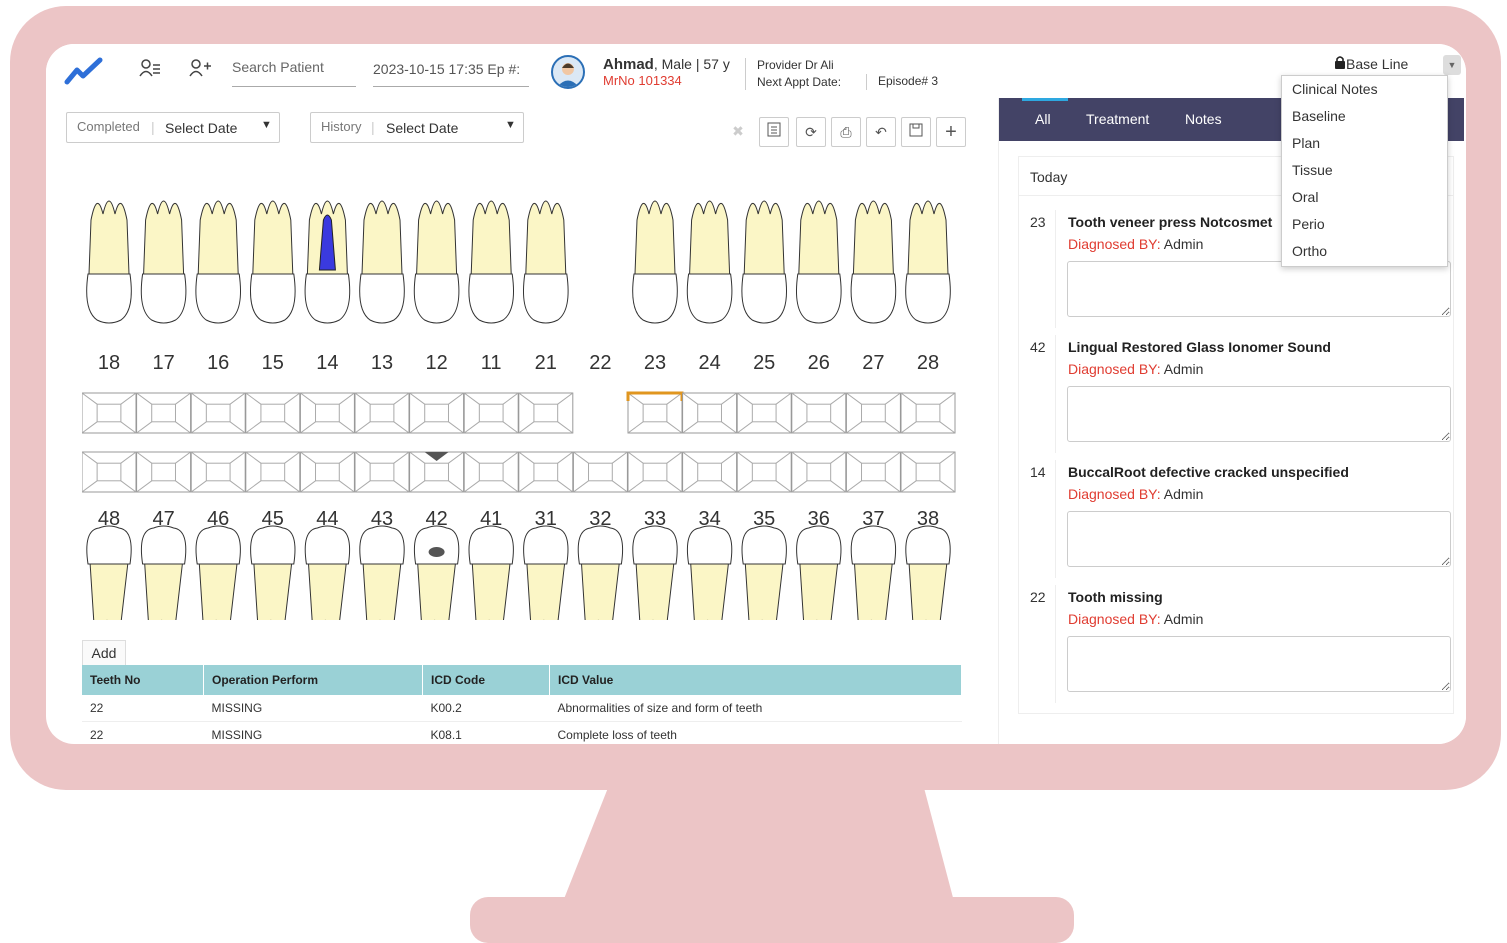  I want to click on tab-all: All, so click(1045, 112).